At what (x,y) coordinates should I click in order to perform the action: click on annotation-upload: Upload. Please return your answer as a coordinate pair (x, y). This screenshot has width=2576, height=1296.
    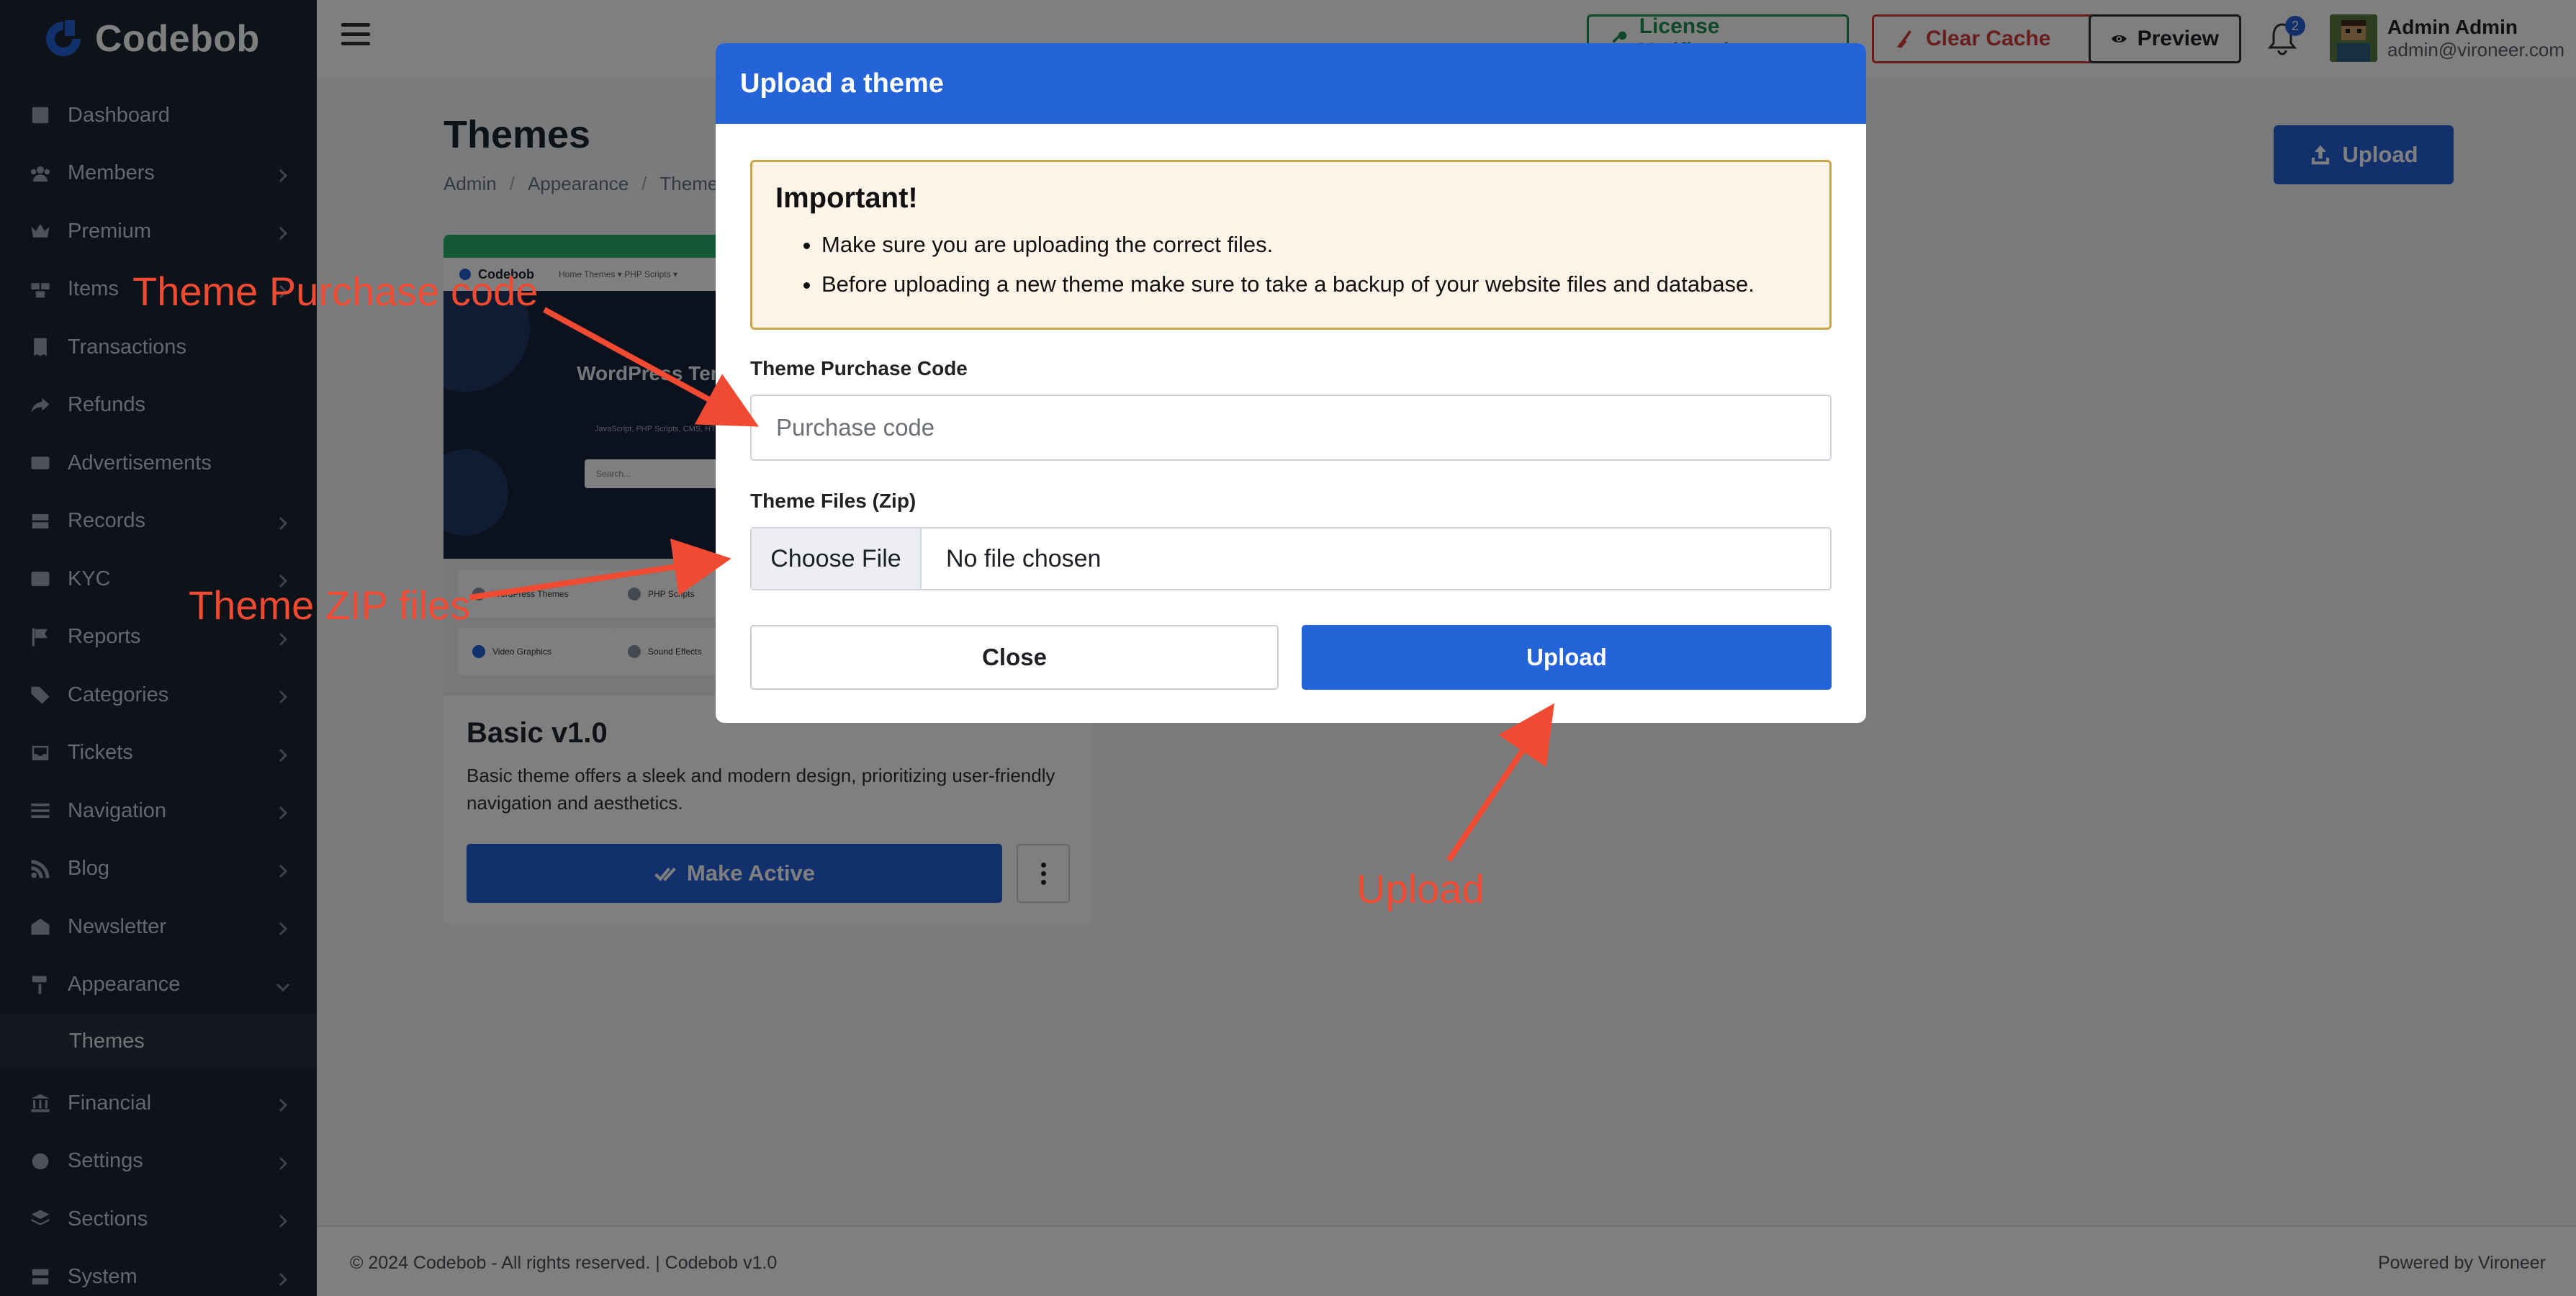
    Looking at the image, I should click on (1420, 889).